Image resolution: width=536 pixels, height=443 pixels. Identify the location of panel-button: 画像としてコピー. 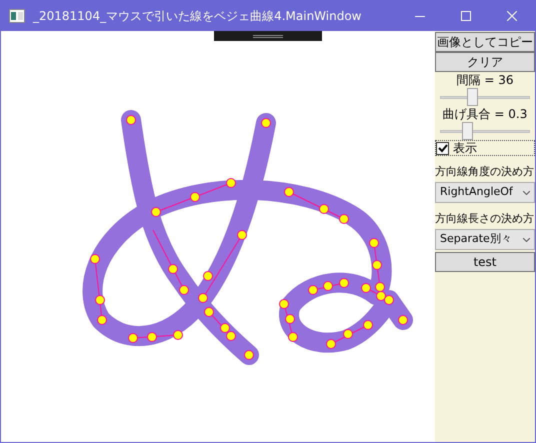
(485, 42).